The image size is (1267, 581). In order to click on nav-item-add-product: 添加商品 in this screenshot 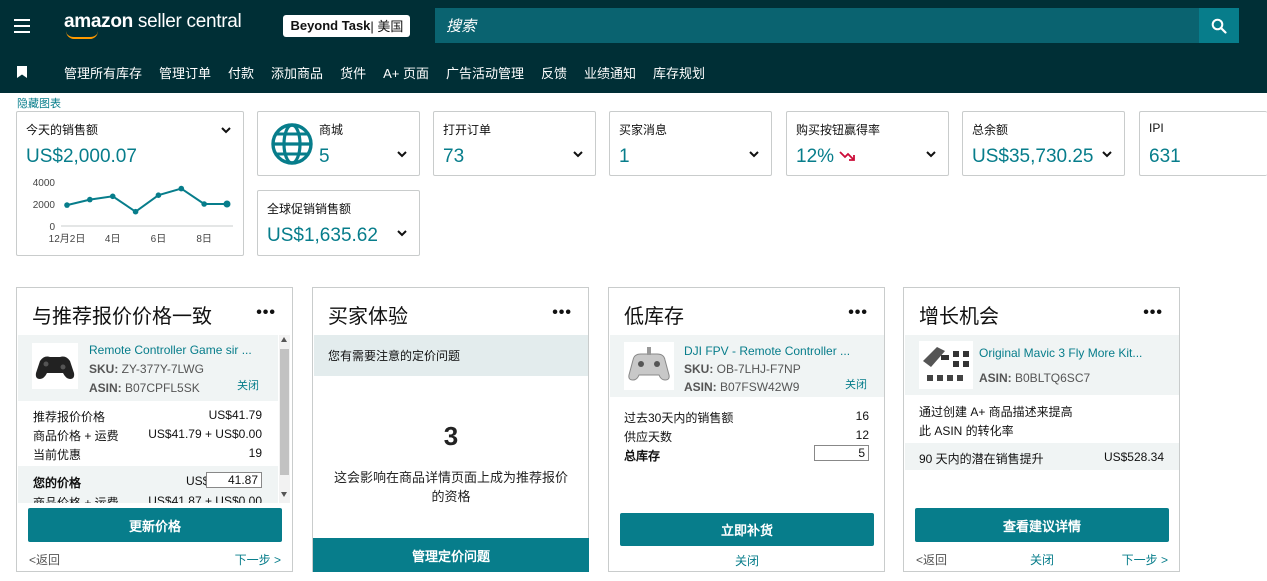, I will do `click(297, 72)`.